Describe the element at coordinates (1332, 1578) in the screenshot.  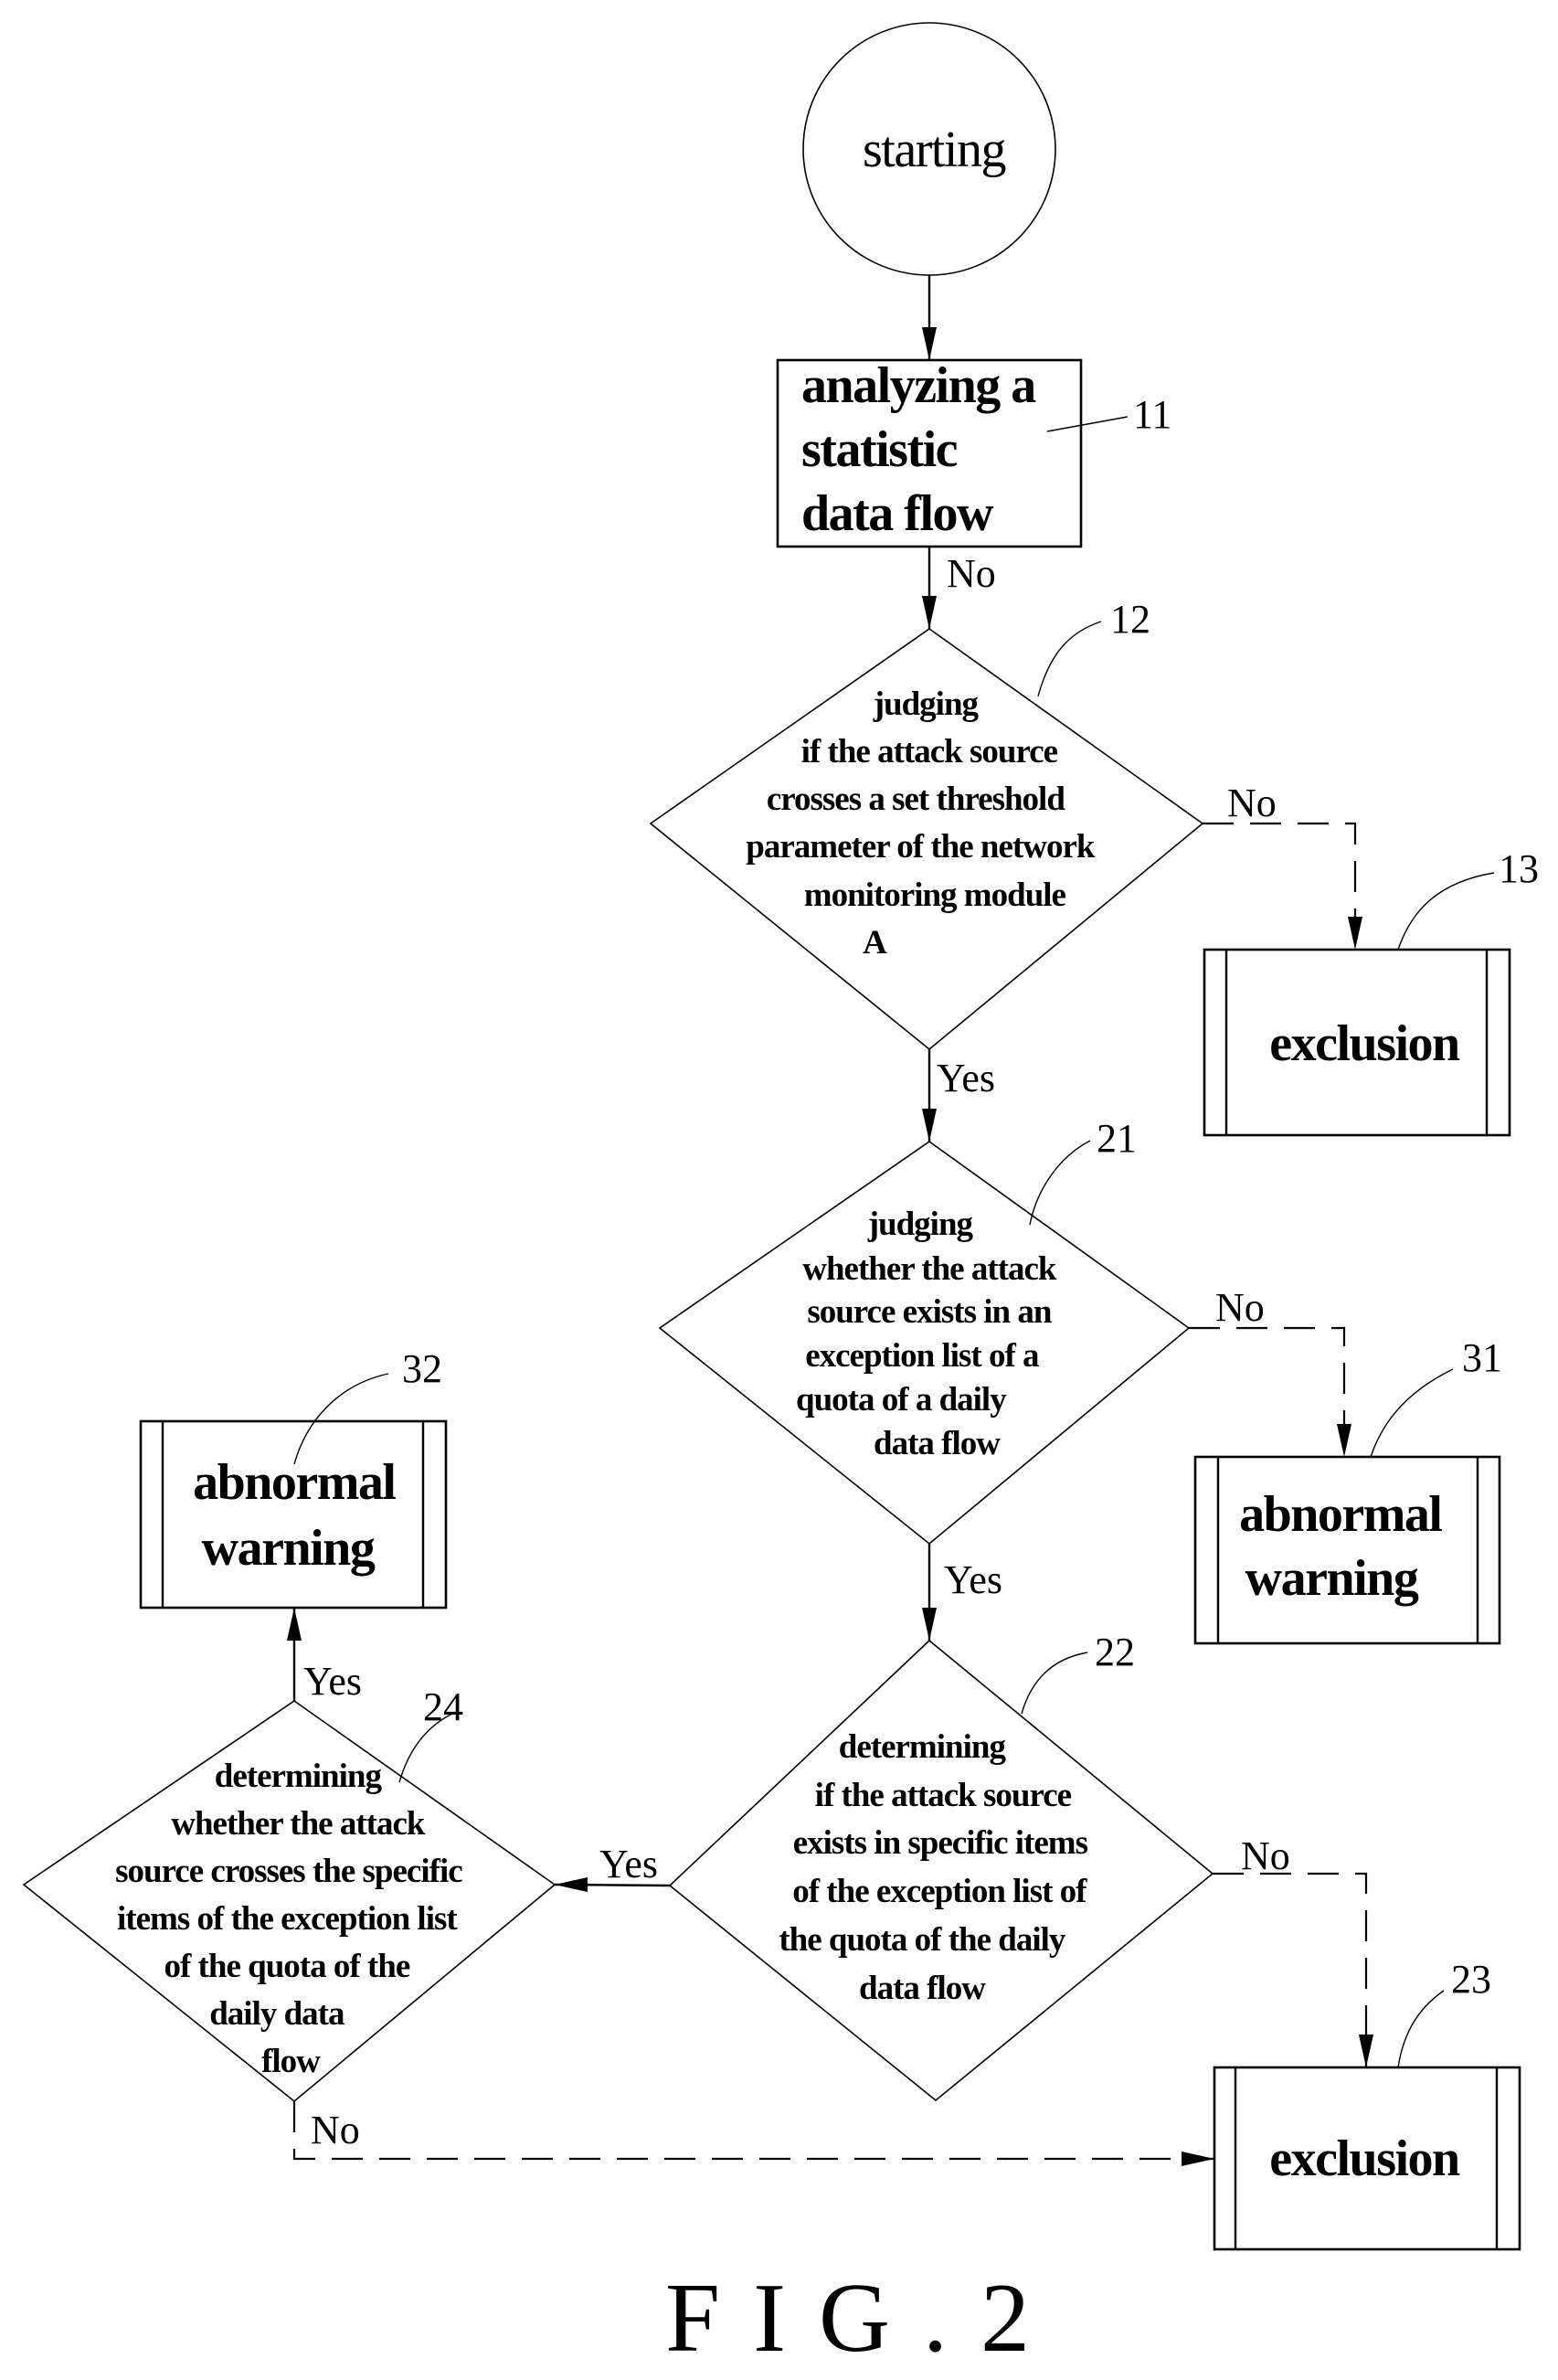
I see `box-31-line: warning` at that location.